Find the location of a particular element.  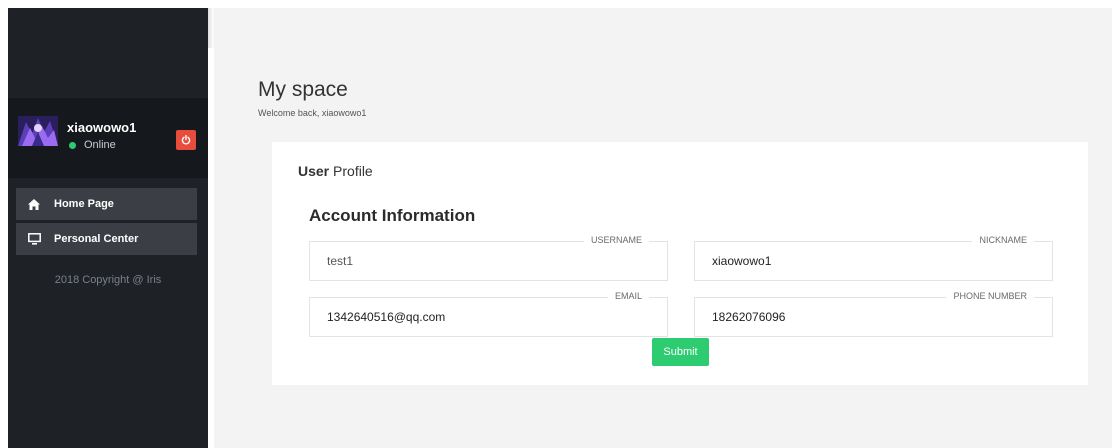

page-title: My space is located at coordinates (303, 89).